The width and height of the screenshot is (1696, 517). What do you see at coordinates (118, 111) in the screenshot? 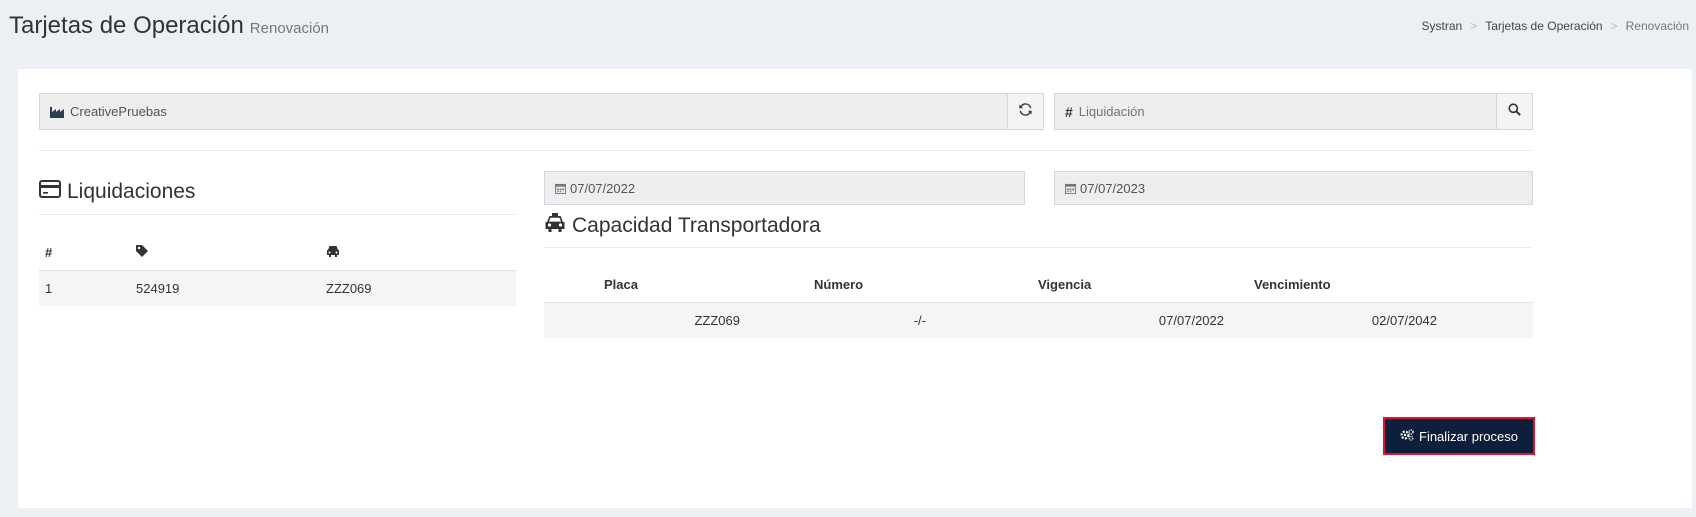
I see `company-value: CreativePruebas` at bounding box center [118, 111].